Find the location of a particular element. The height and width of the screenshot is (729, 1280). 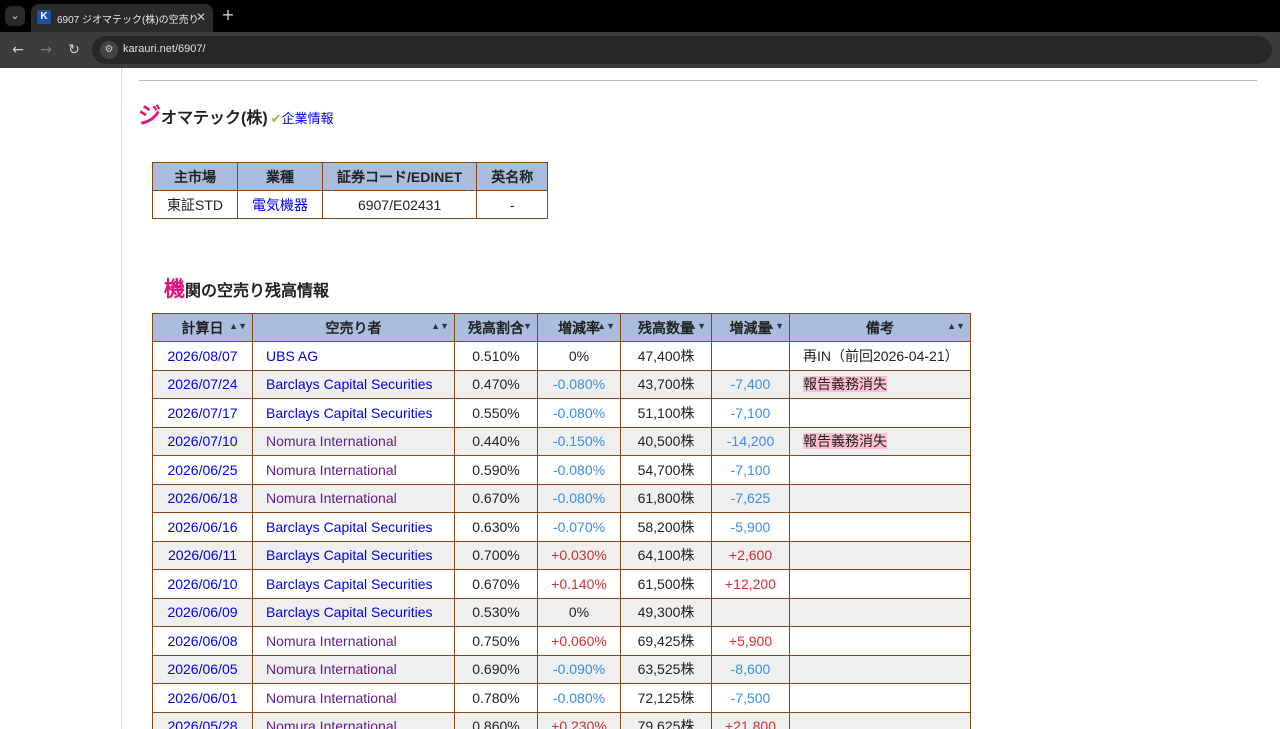

date-link: 2026/06/11 is located at coordinates (202, 555).